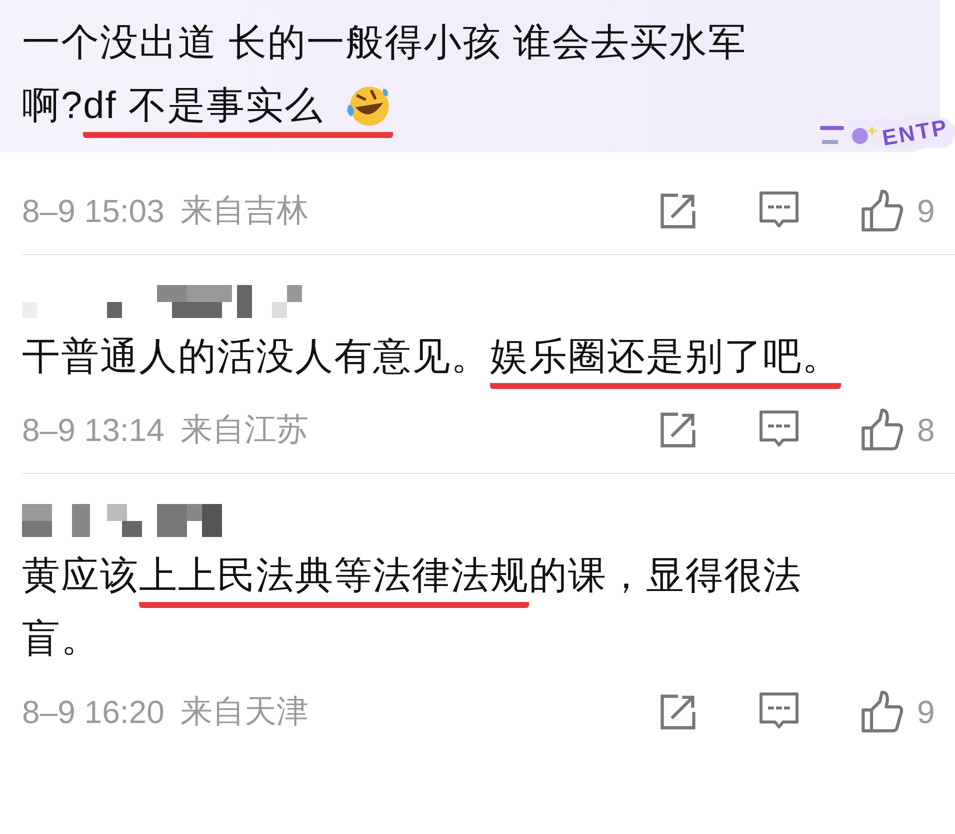 Image resolution: width=955 pixels, height=834 pixels. What do you see at coordinates (915, 133) in the screenshot?
I see `badge-label: ENTP` at bounding box center [915, 133].